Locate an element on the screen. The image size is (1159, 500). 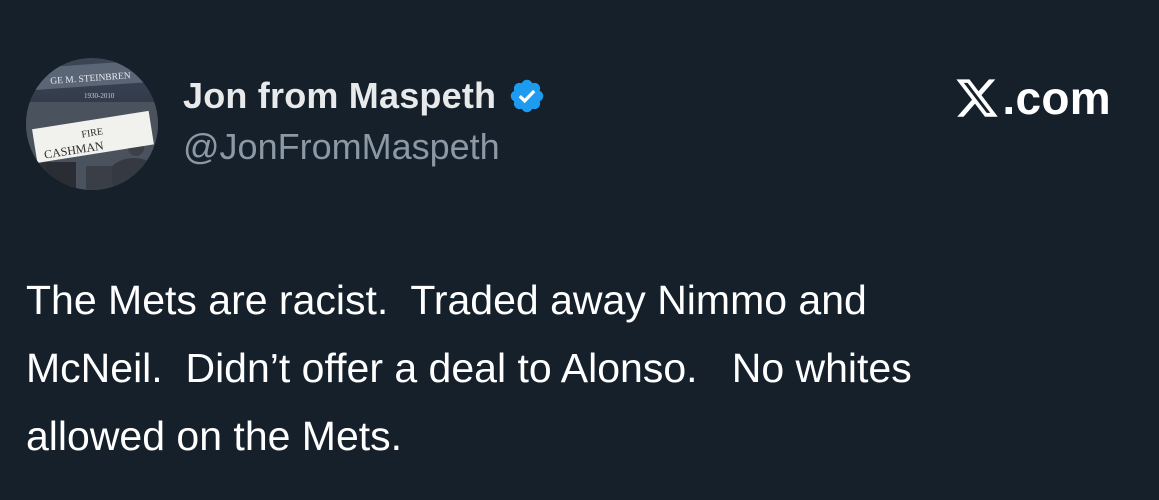
author-display-name: Jon from Maspeth is located at coordinates (339, 96).